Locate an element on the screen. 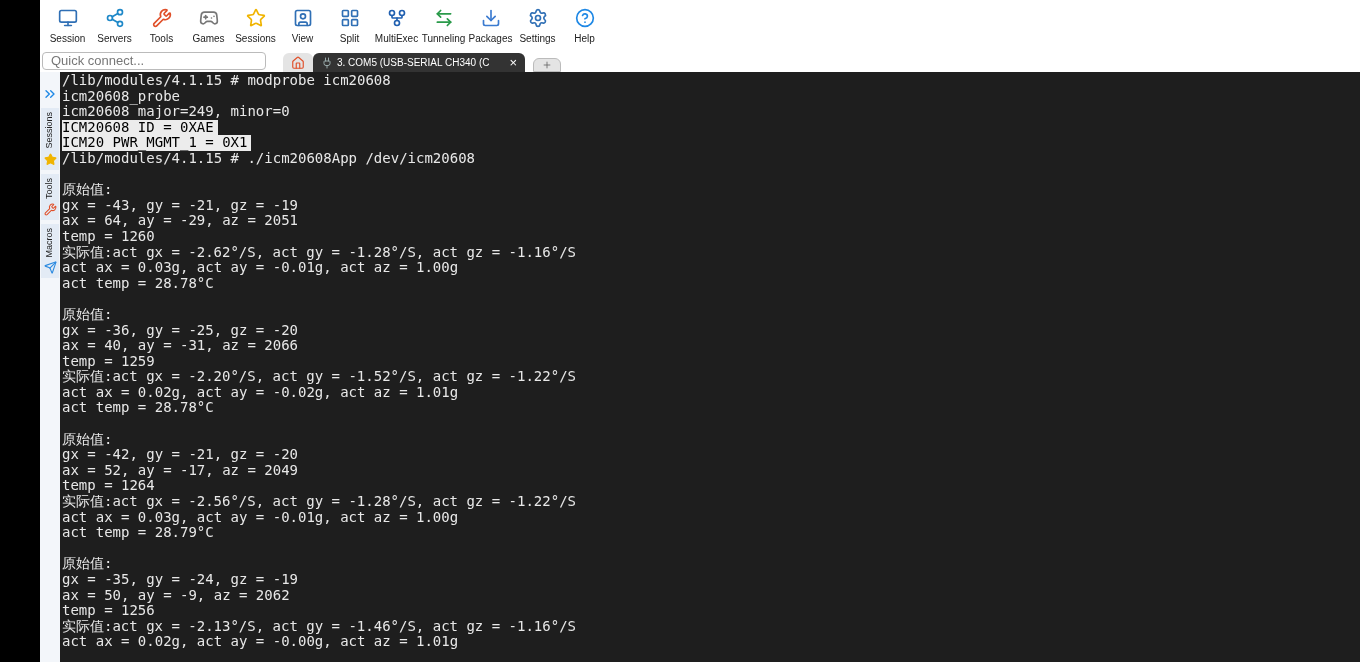 This screenshot has width=1360, height=662. toolbar-button: Servers is located at coordinates (114, 27).